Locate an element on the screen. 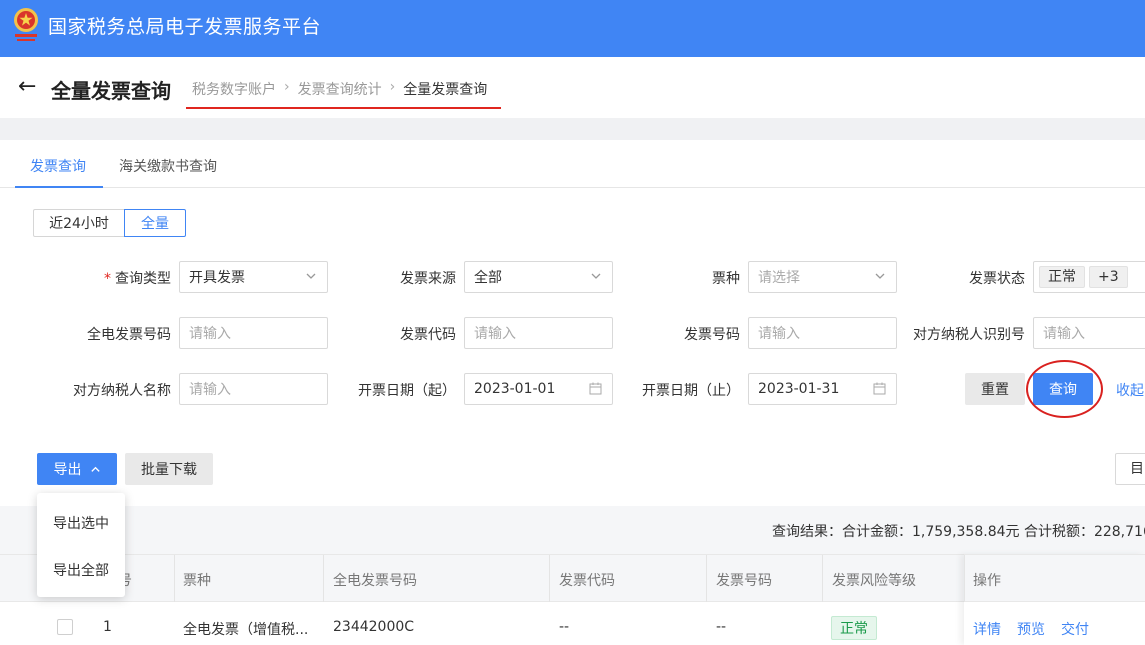 This screenshot has width=1145, height=645. export-all-item: 导出全部 is located at coordinates (81, 570).